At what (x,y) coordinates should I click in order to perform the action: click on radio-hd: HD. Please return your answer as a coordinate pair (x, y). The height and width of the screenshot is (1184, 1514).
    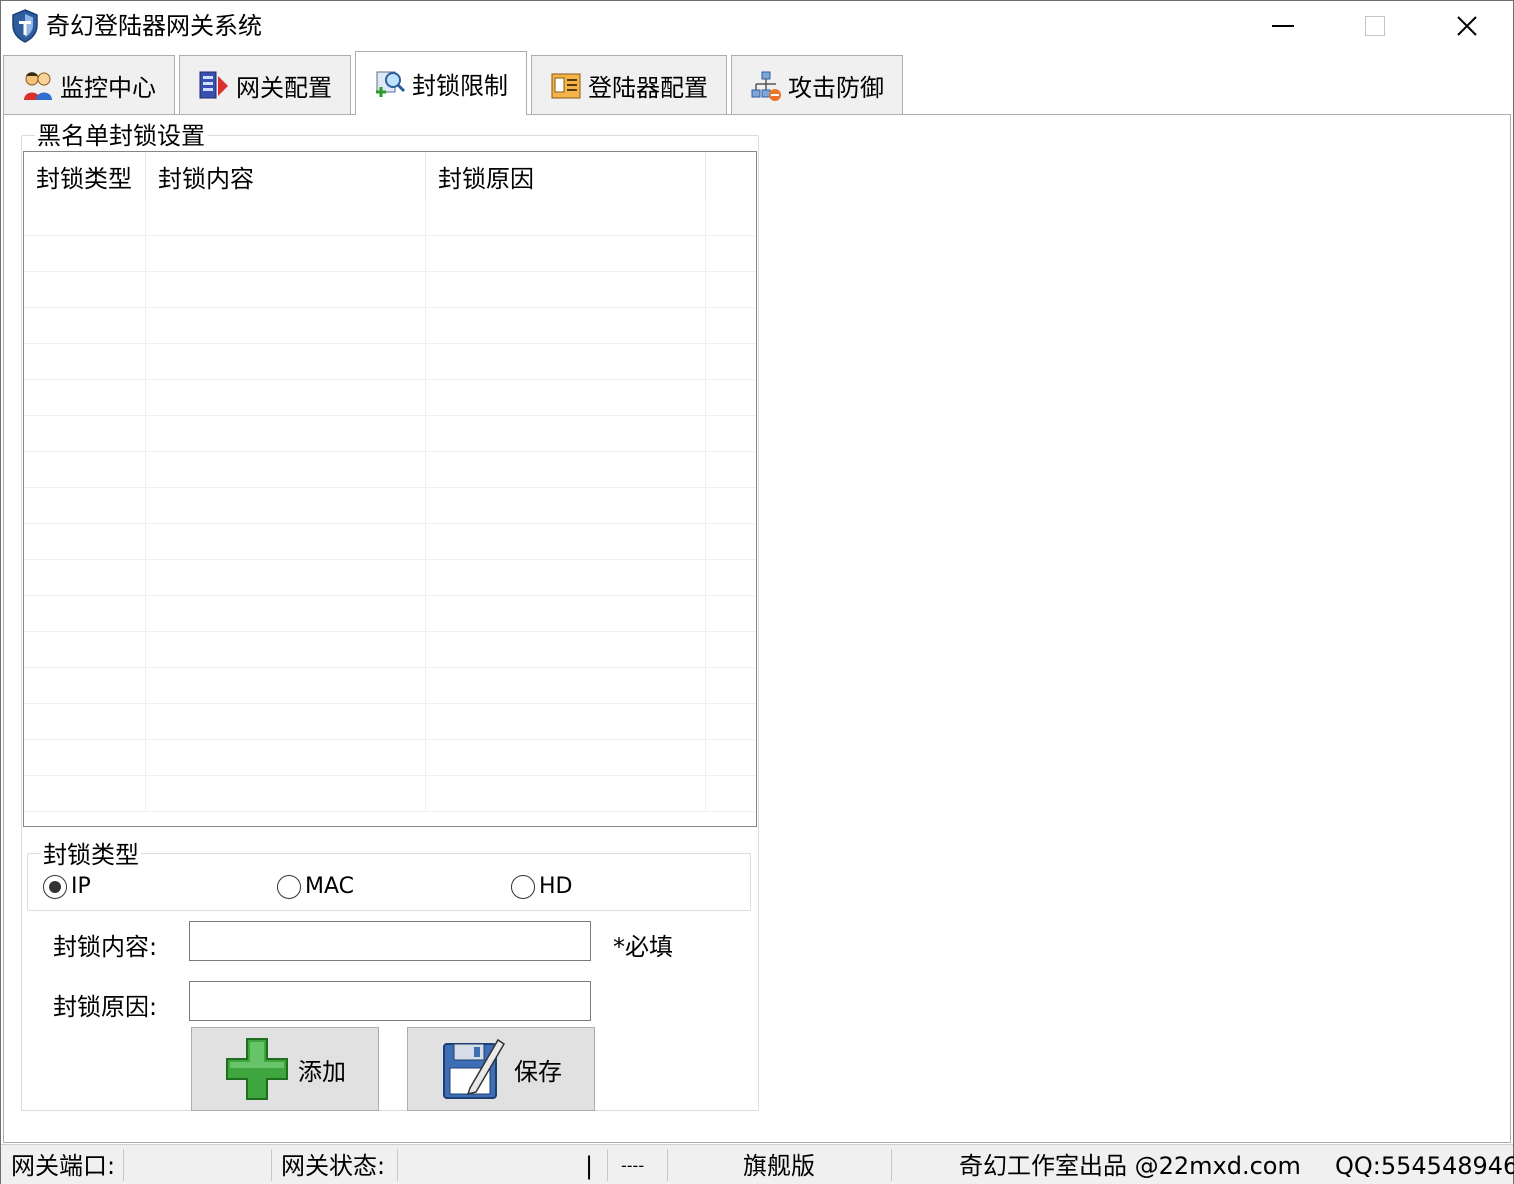
    Looking at the image, I should click on (541, 886).